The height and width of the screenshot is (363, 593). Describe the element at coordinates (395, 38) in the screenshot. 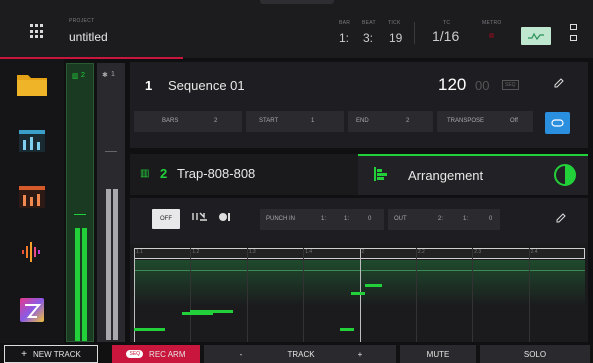

I see `tick-value: 19` at that location.